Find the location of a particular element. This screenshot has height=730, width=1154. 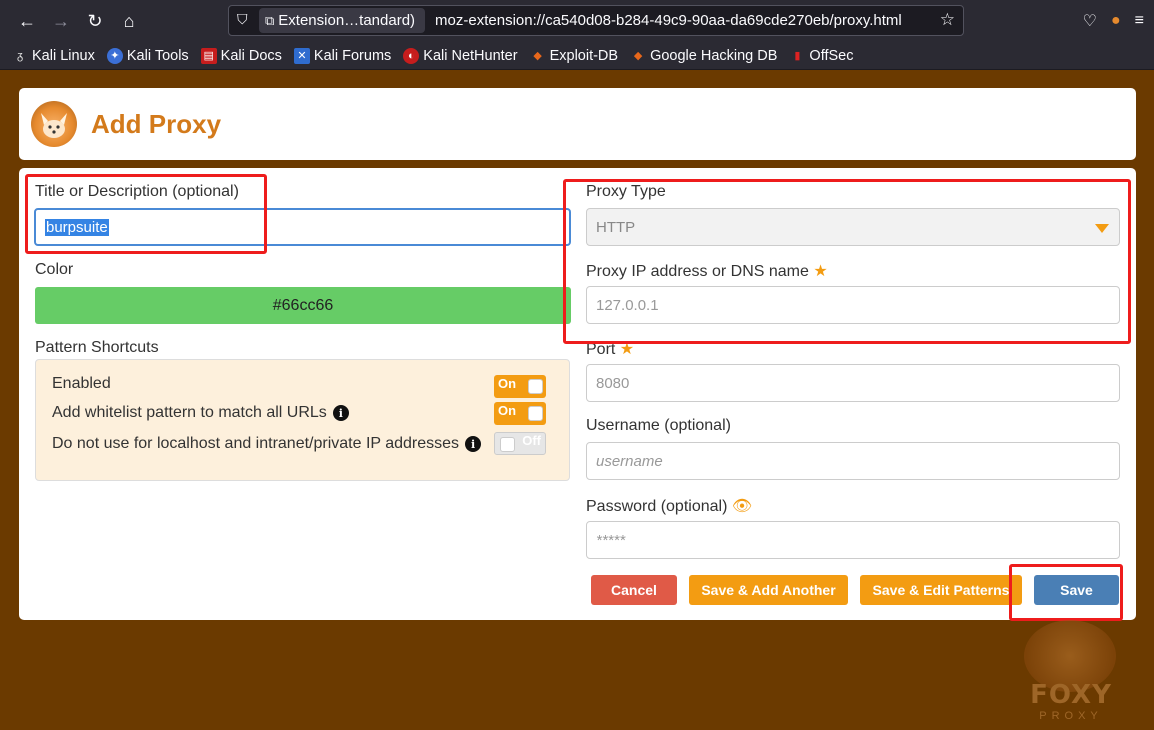

title-label: Title or Description (optional) is located at coordinates (137, 191).